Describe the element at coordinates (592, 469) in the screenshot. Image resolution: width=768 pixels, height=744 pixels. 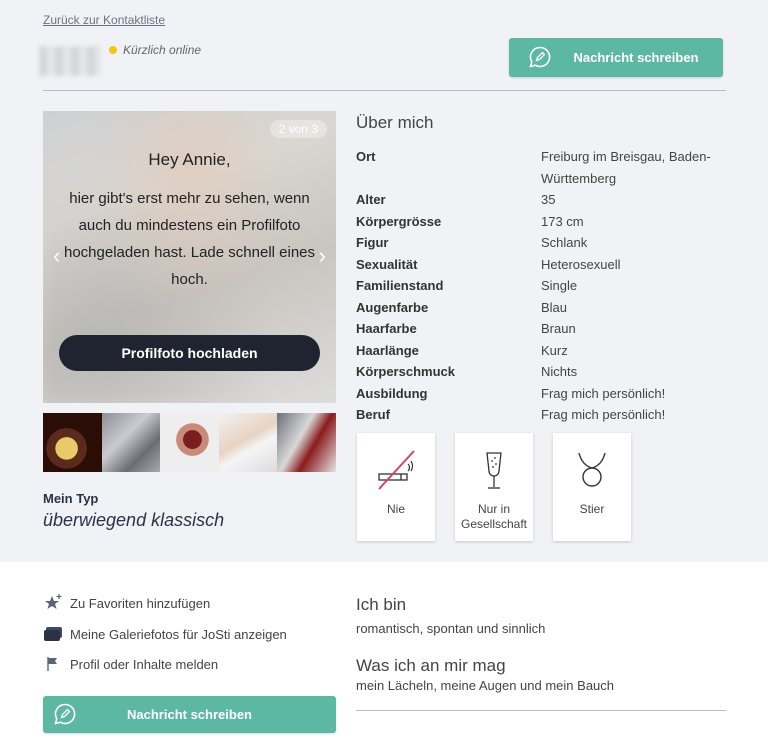
I see `taurus-icon` at that location.